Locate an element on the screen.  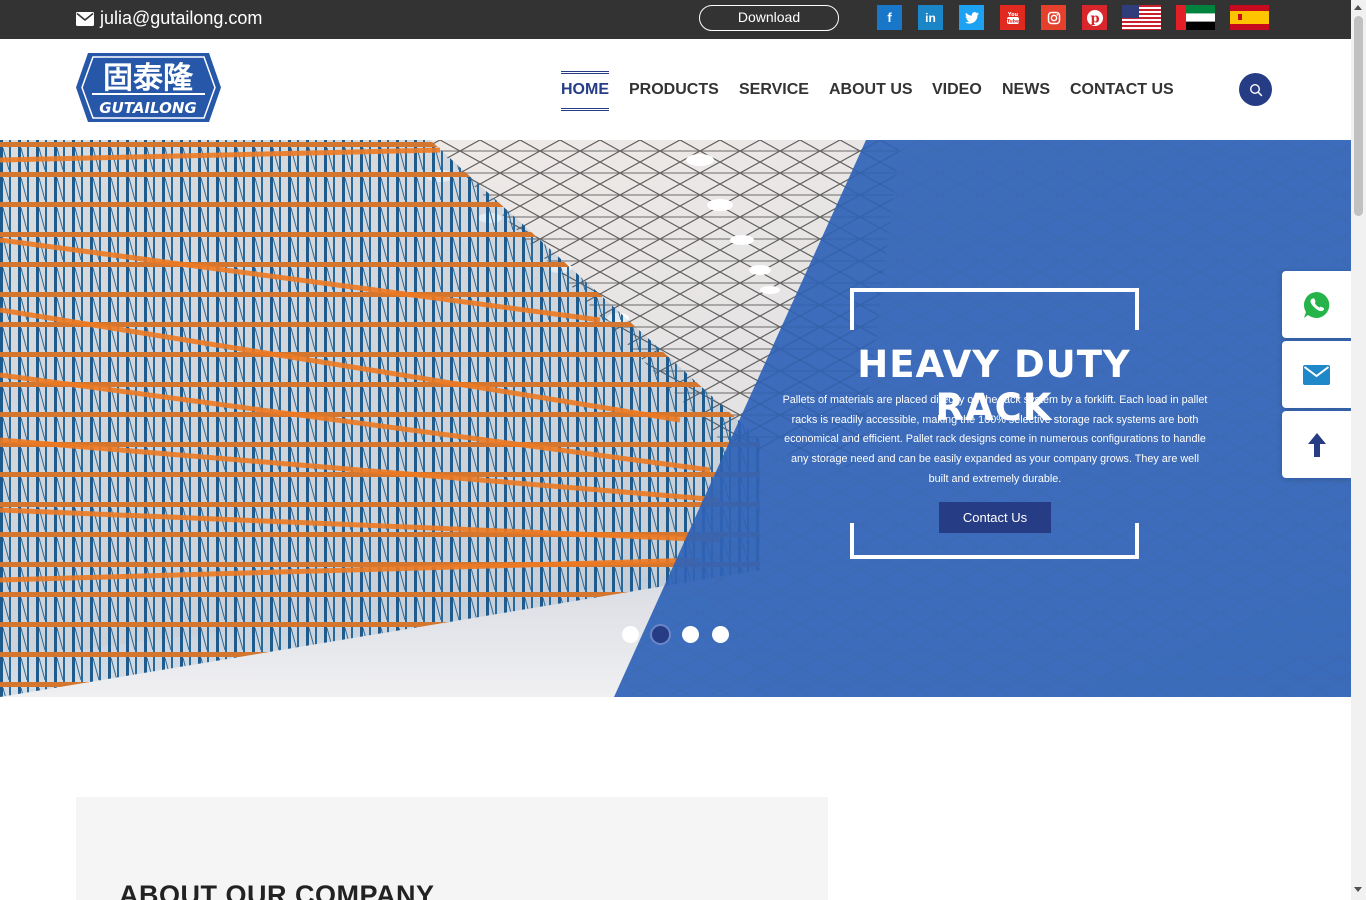
logo-chinese-text: 固泰隆 is located at coordinates (148, 78).